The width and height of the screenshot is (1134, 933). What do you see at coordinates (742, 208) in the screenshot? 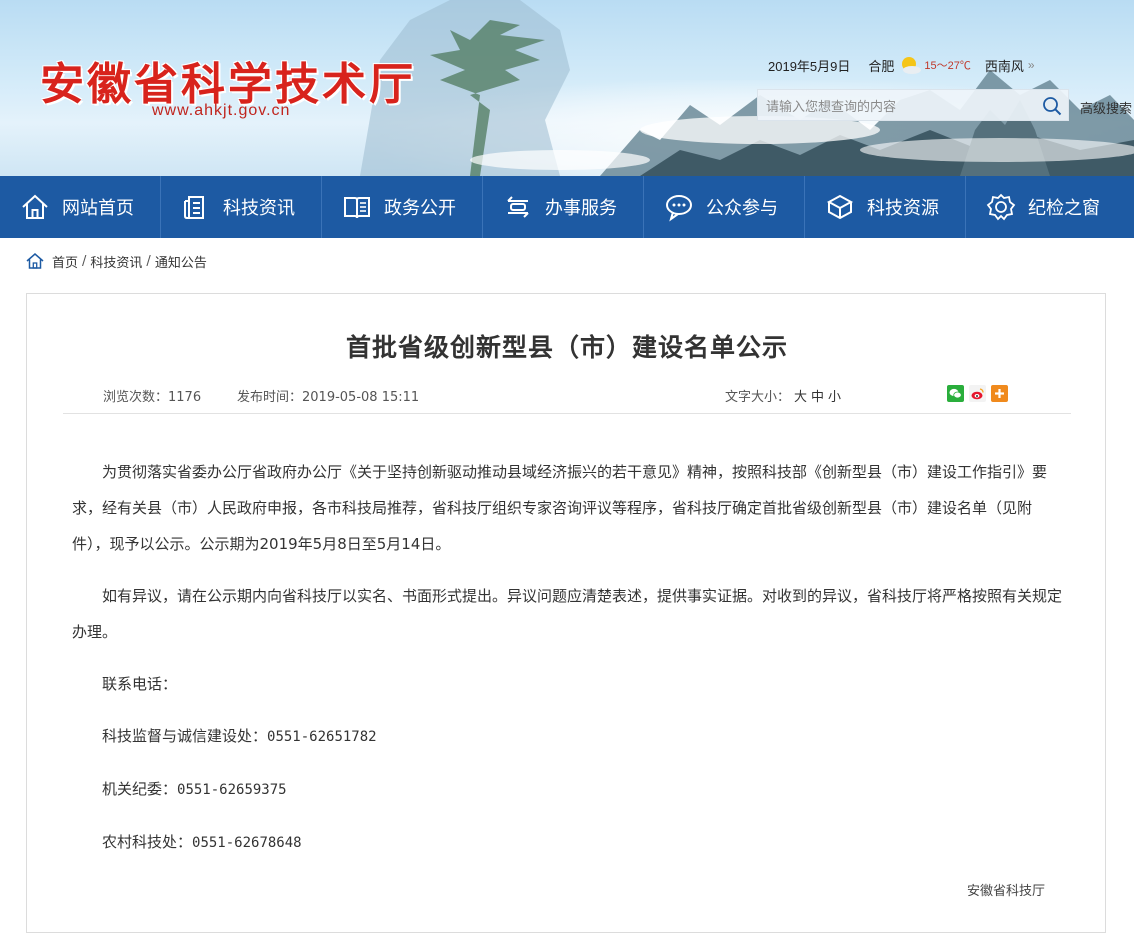
I see `nav-item-label: 公众参与` at bounding box center [742, 208].